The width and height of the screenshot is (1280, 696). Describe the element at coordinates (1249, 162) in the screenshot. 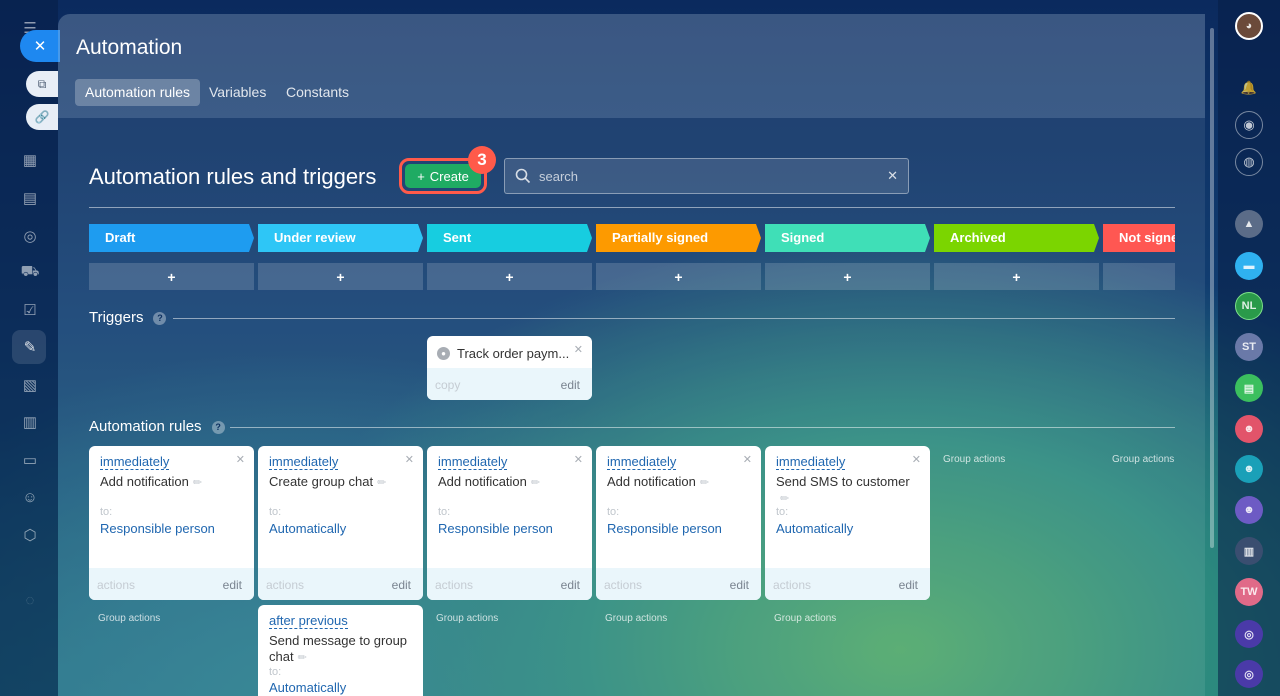

I see `chat-icon: ◍` at that location.